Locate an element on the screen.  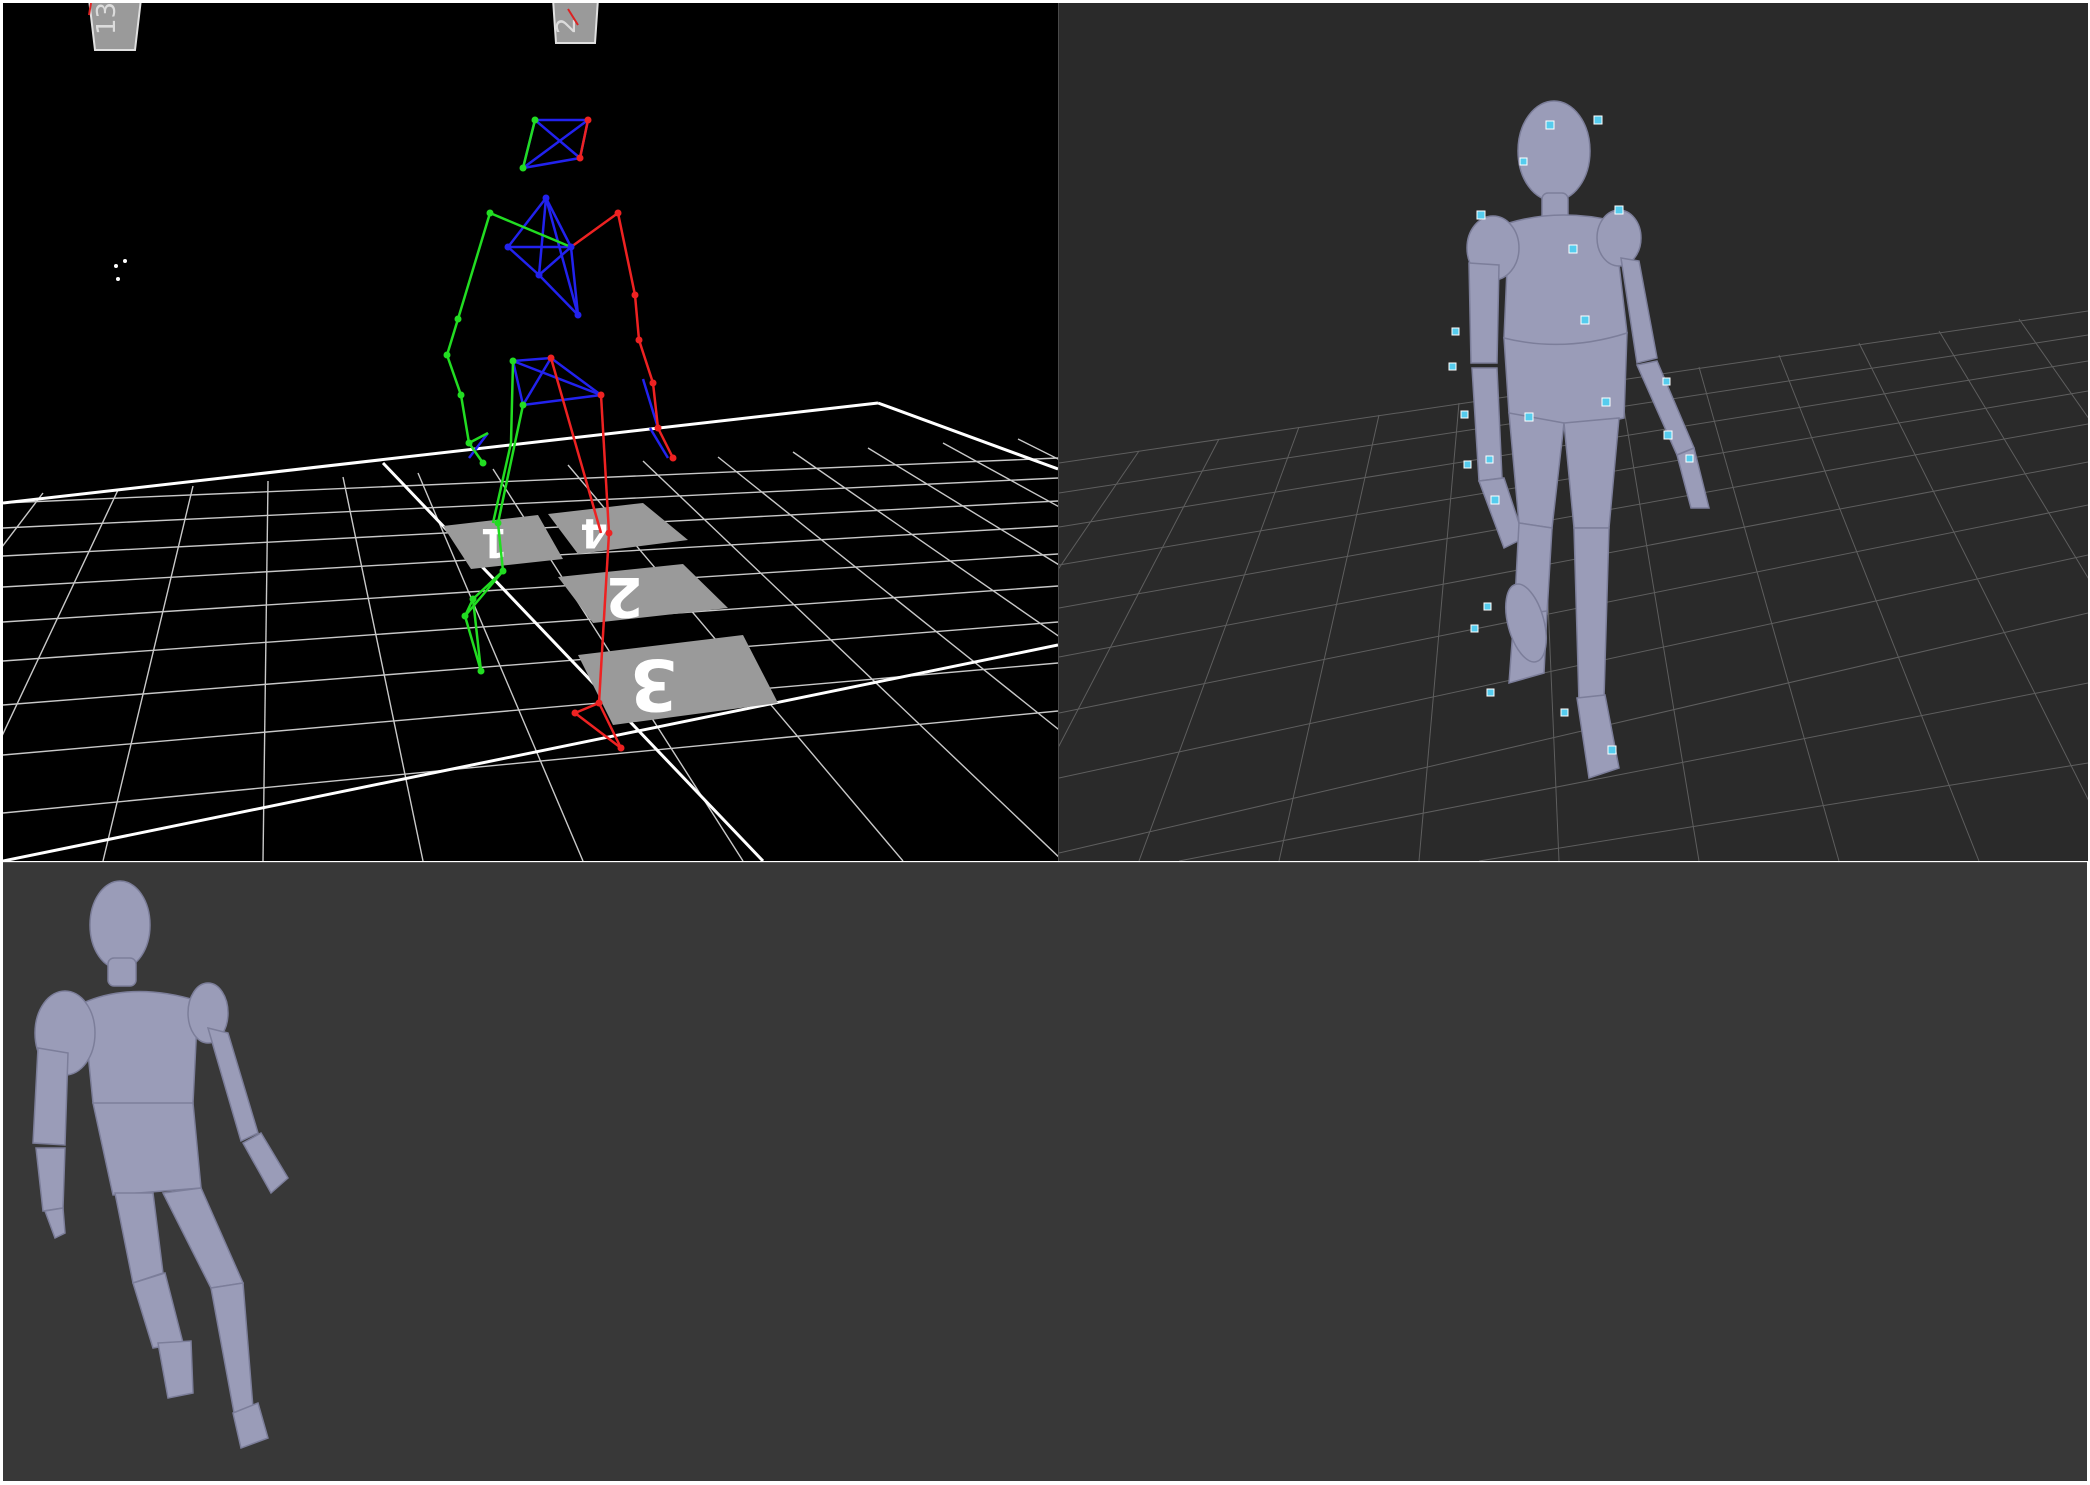
floor-marker-1: 1 is located at coordinates (494, 542).